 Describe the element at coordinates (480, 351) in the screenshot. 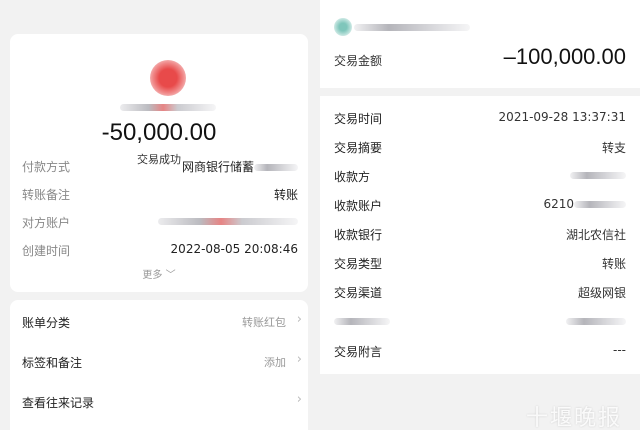

I see `detail-row-postscript: 交易附言 ---` at that location.